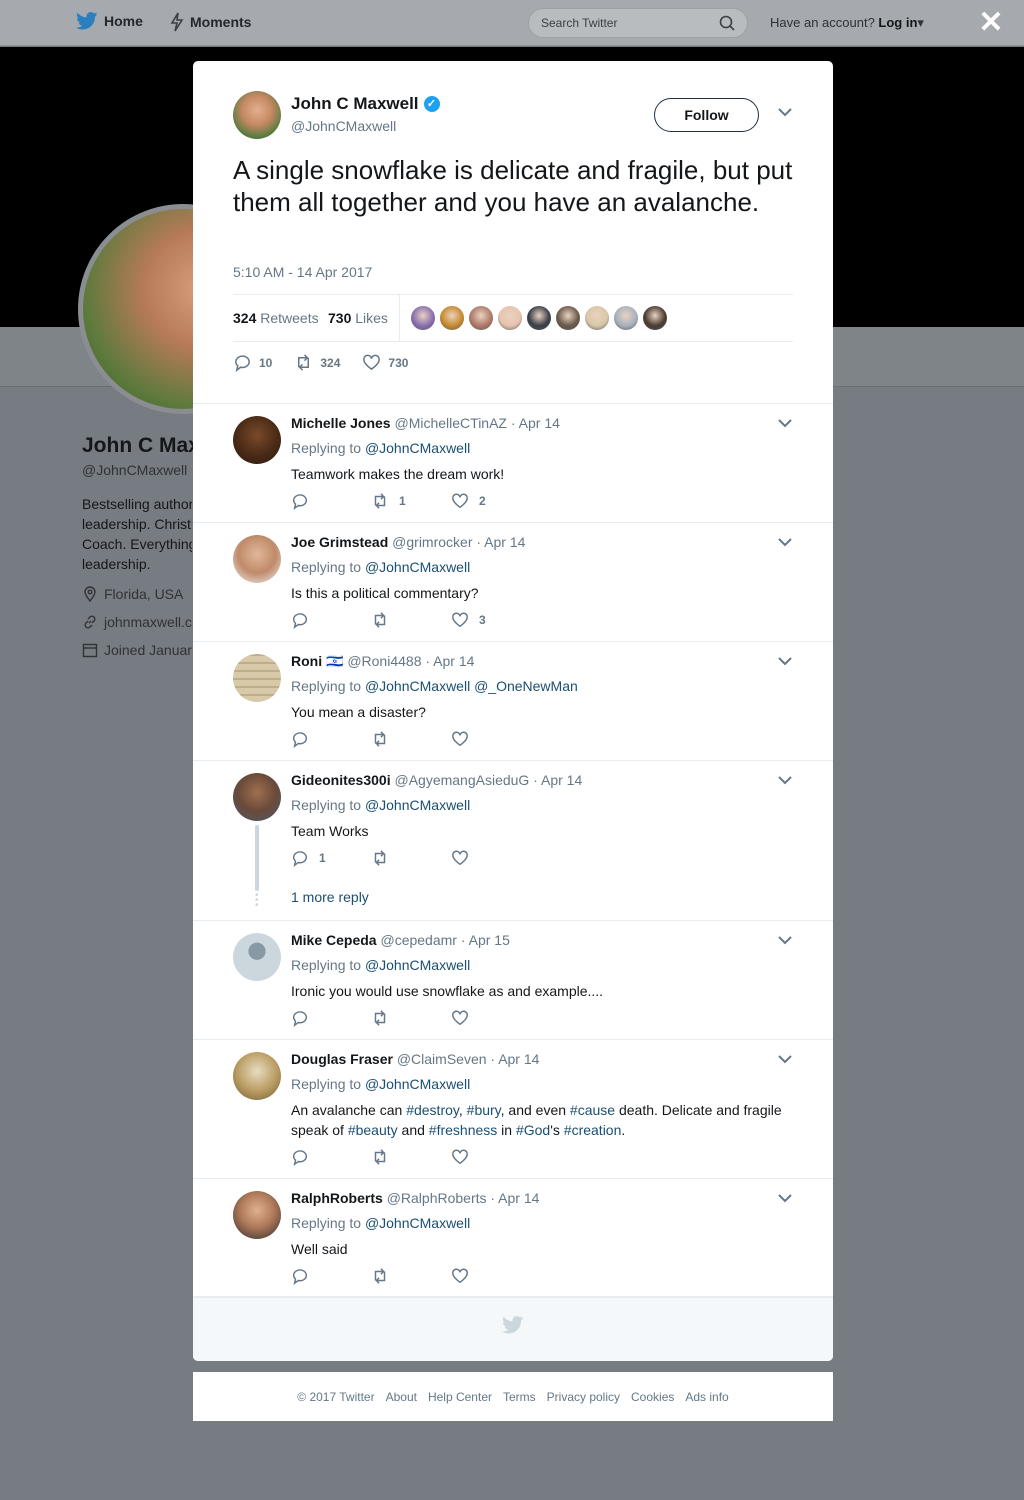  Describe the element at coordinates (343, 126) in the screenshot. I see `author-handle: @JohnCMaxwell` at that location.